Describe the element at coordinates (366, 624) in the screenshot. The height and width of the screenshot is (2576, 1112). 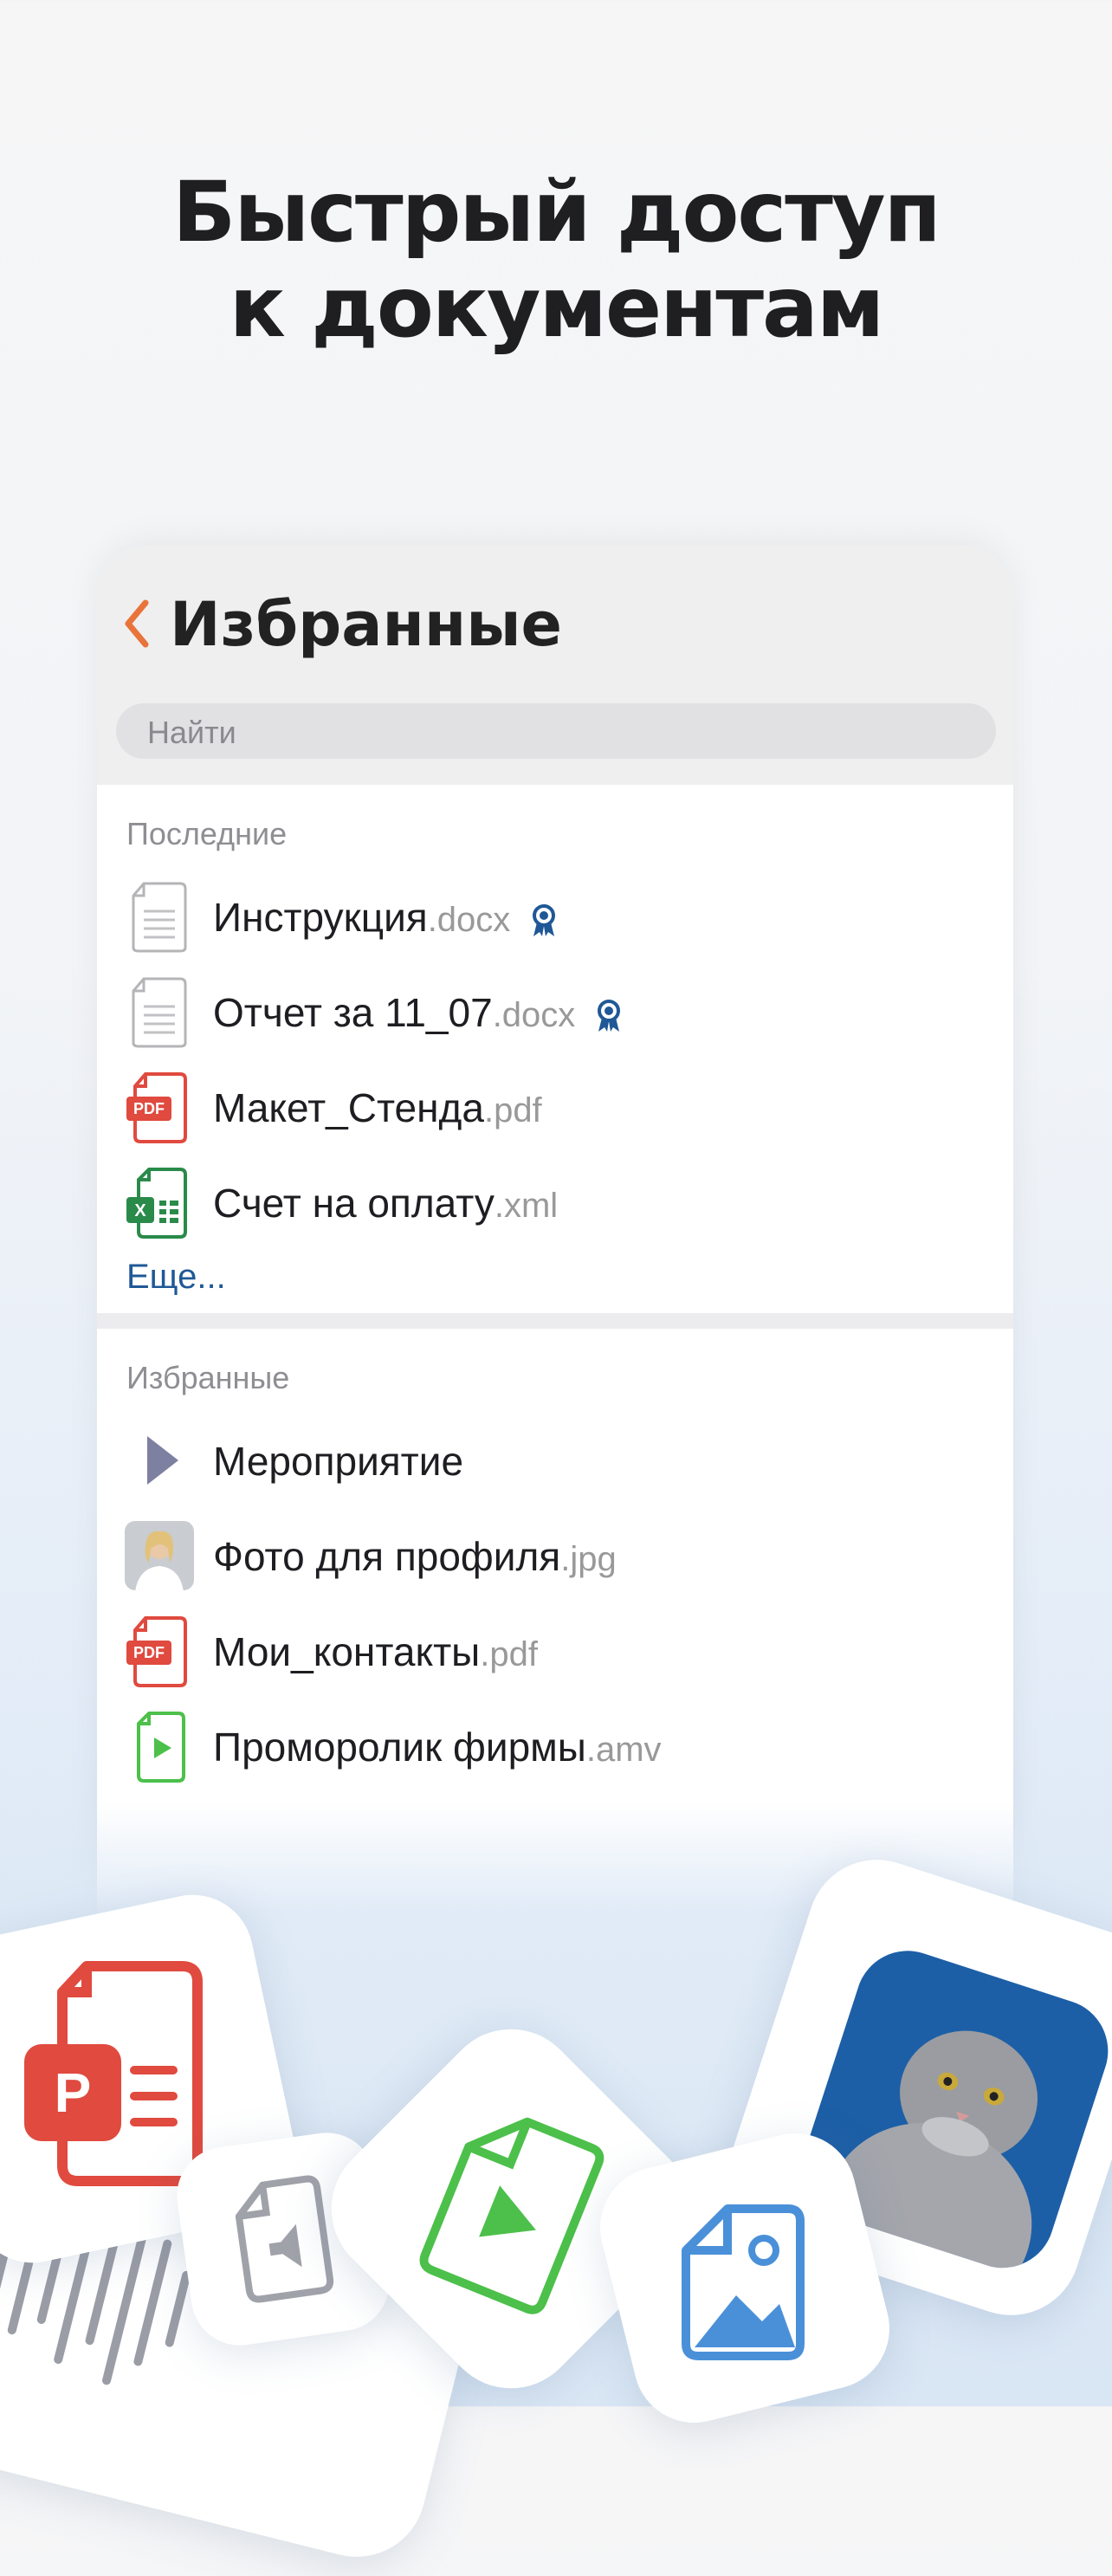
I see `screen-title: Избранные` at that location.